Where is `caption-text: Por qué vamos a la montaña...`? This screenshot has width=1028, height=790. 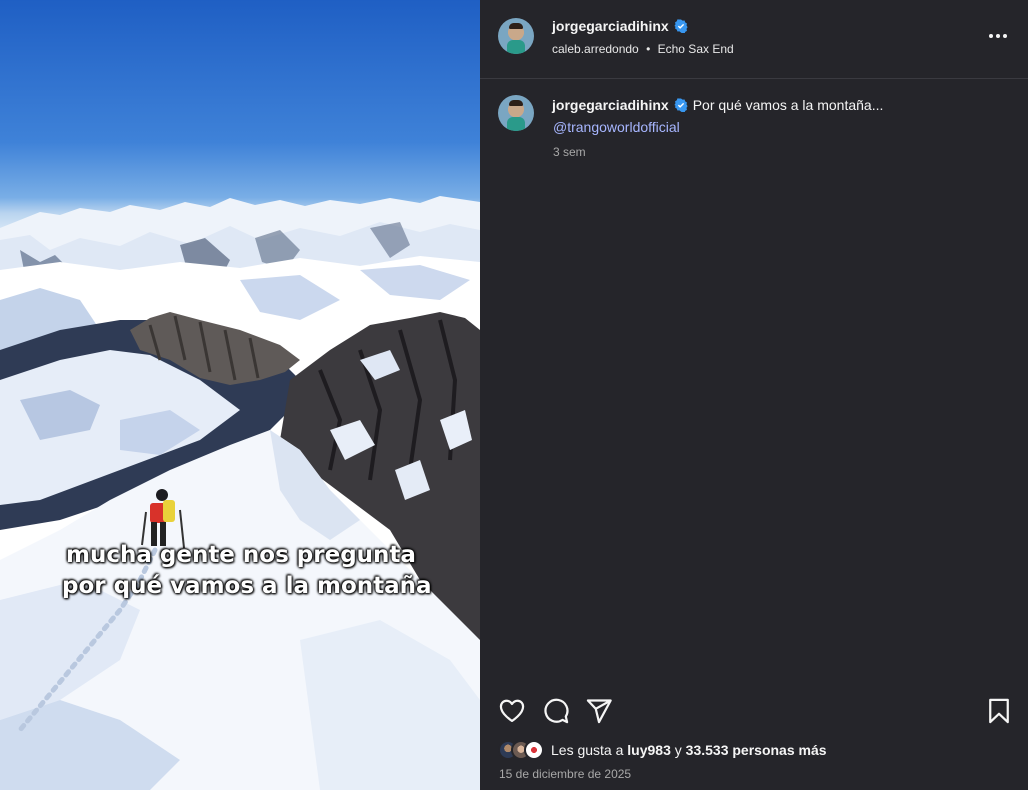 caption-text: Por qué vamos a la montaña... is located at coordinates (788, 105).